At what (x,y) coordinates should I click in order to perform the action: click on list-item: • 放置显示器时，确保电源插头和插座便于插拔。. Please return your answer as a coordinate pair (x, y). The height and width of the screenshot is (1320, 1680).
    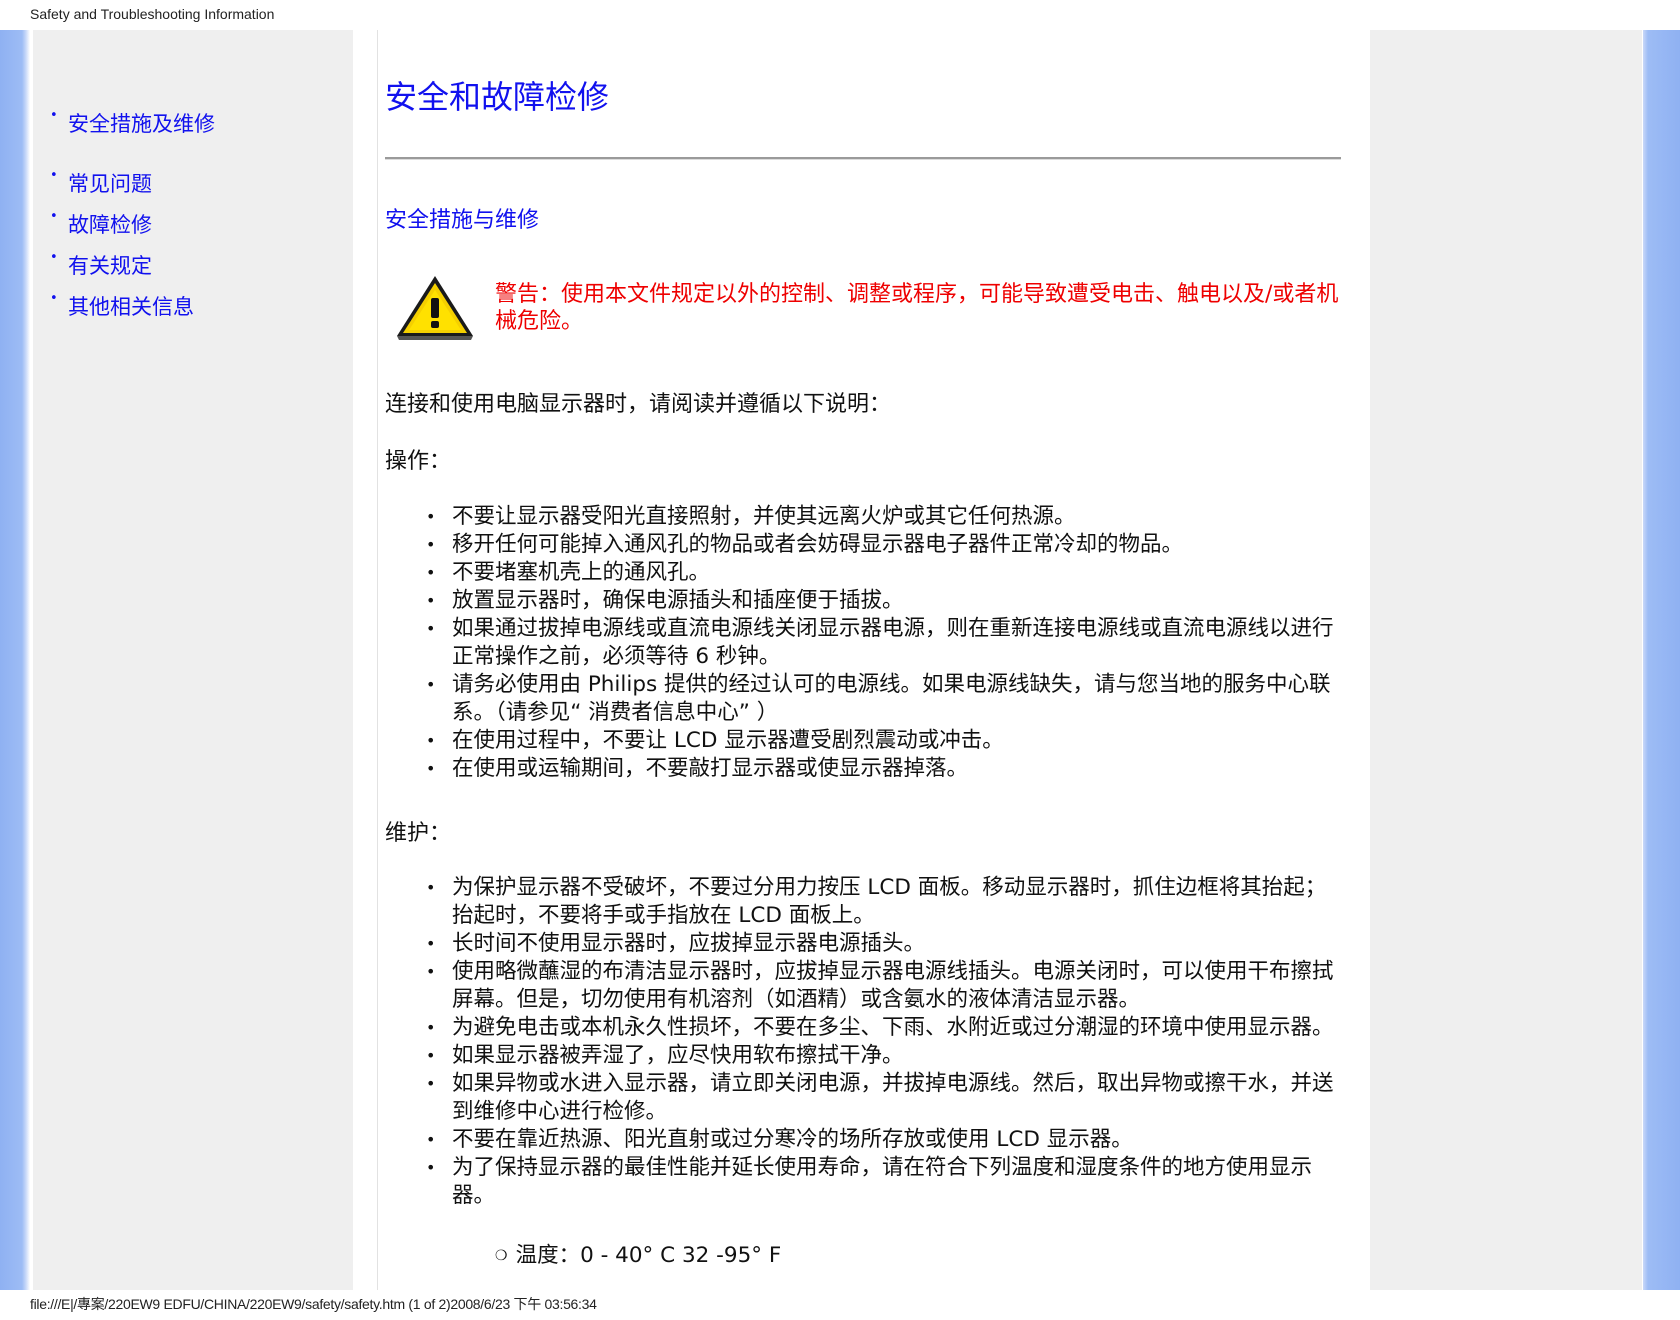
    Looking at the image, I should click on (665, 600).